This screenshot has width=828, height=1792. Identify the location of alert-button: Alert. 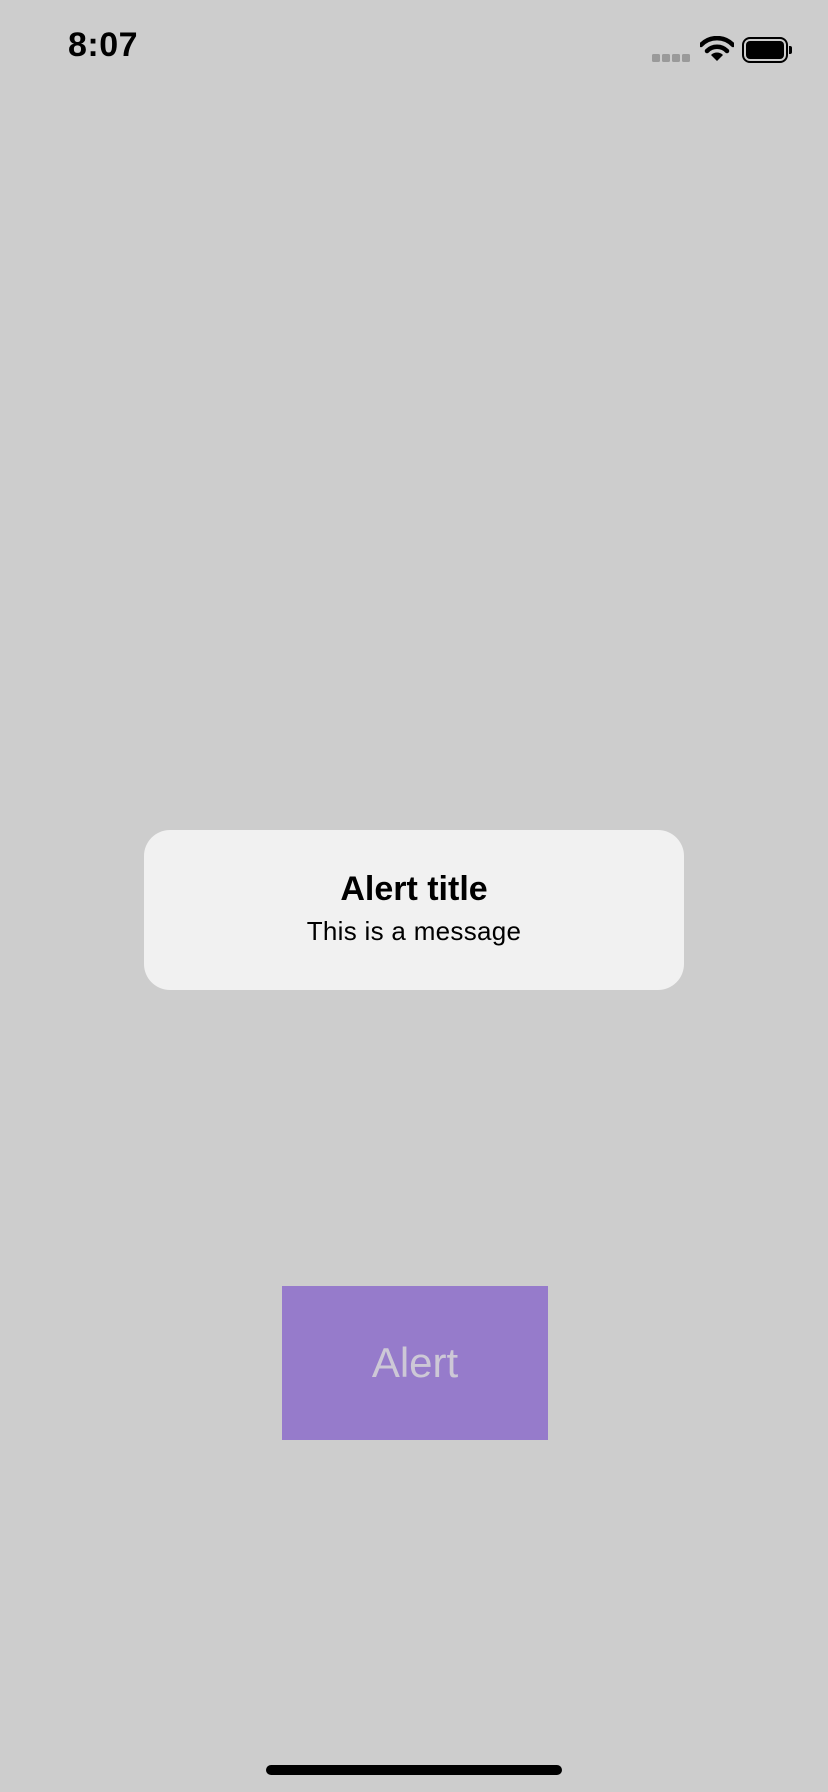
(415, 1363).